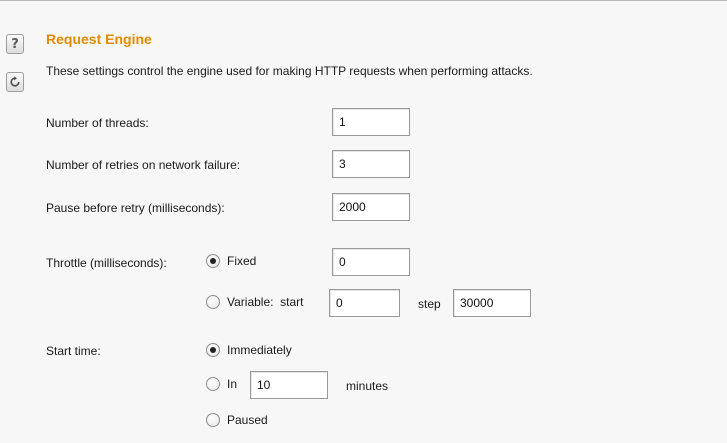 This screenshot has height=443, width=727. Describe the element at coordinates (371, 164) in the screenshot. I see `retries-input` at that location.